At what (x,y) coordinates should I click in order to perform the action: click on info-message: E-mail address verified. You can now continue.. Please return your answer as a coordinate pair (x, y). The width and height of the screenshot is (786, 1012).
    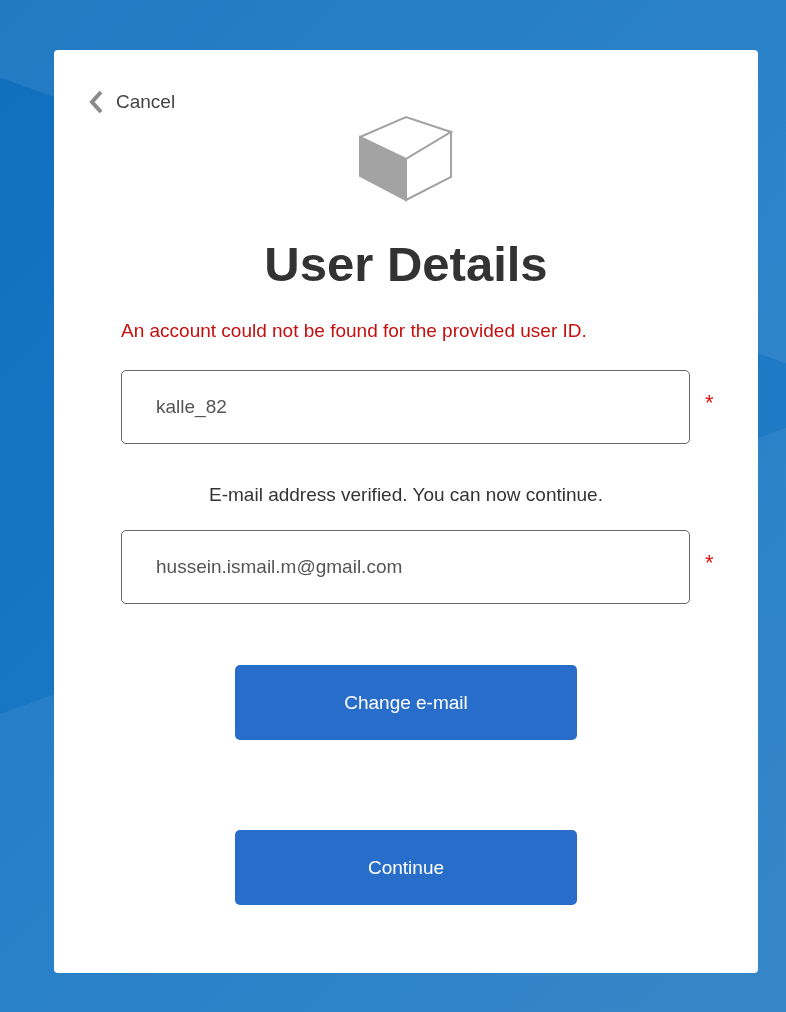
    Looking at the image, I should click on (406, 495).